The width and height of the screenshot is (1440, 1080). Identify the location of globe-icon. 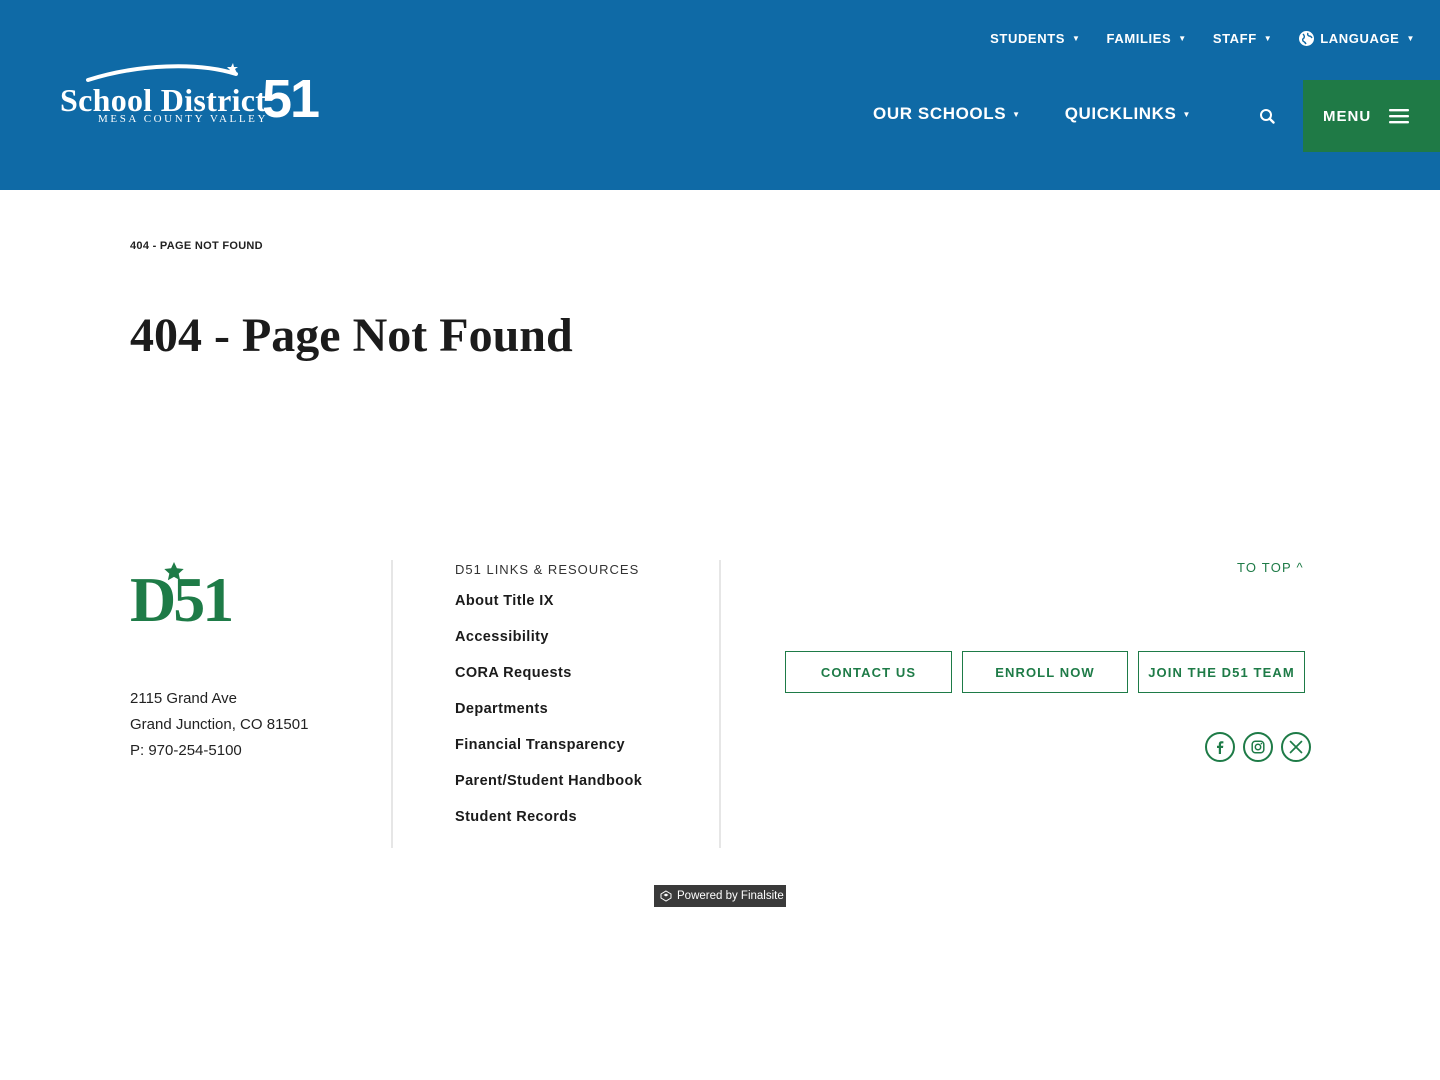
(1307, 38).